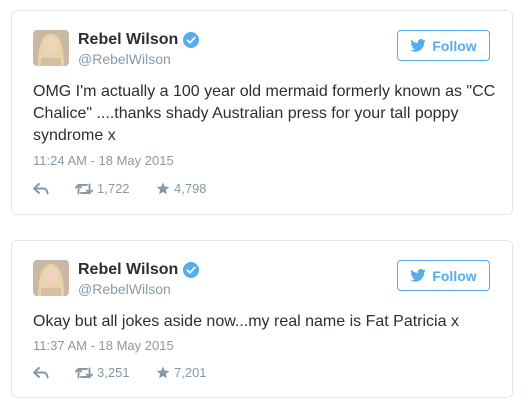  I want to click on retweet-button: 1,722, so click(115, 188).